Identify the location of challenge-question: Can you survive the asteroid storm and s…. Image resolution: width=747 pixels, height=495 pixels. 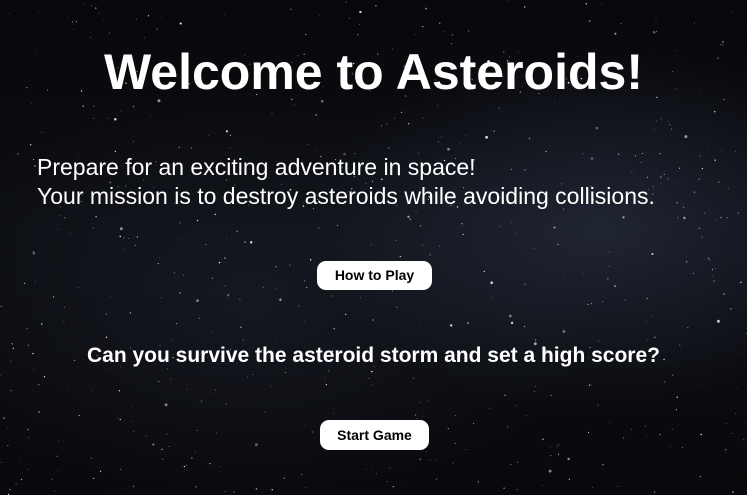
(373, 355).